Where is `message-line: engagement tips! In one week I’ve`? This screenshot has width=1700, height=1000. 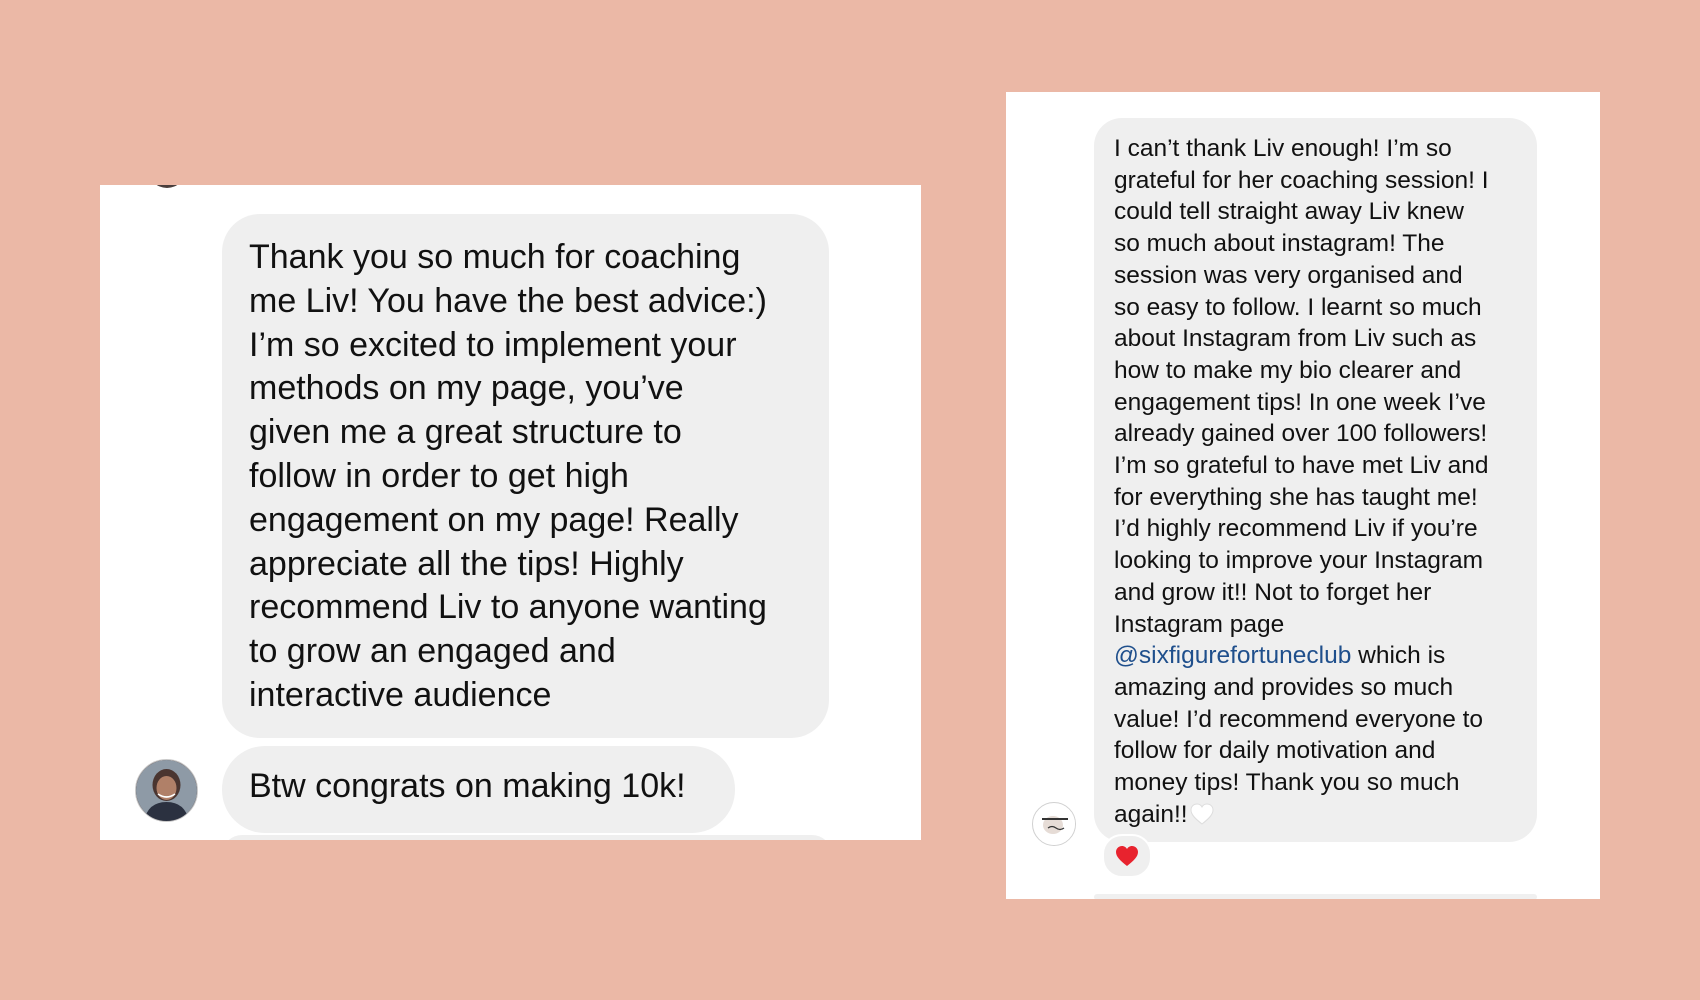 message-line: engagement tips! In one week I’ve is located at coordinates (1300, 402).